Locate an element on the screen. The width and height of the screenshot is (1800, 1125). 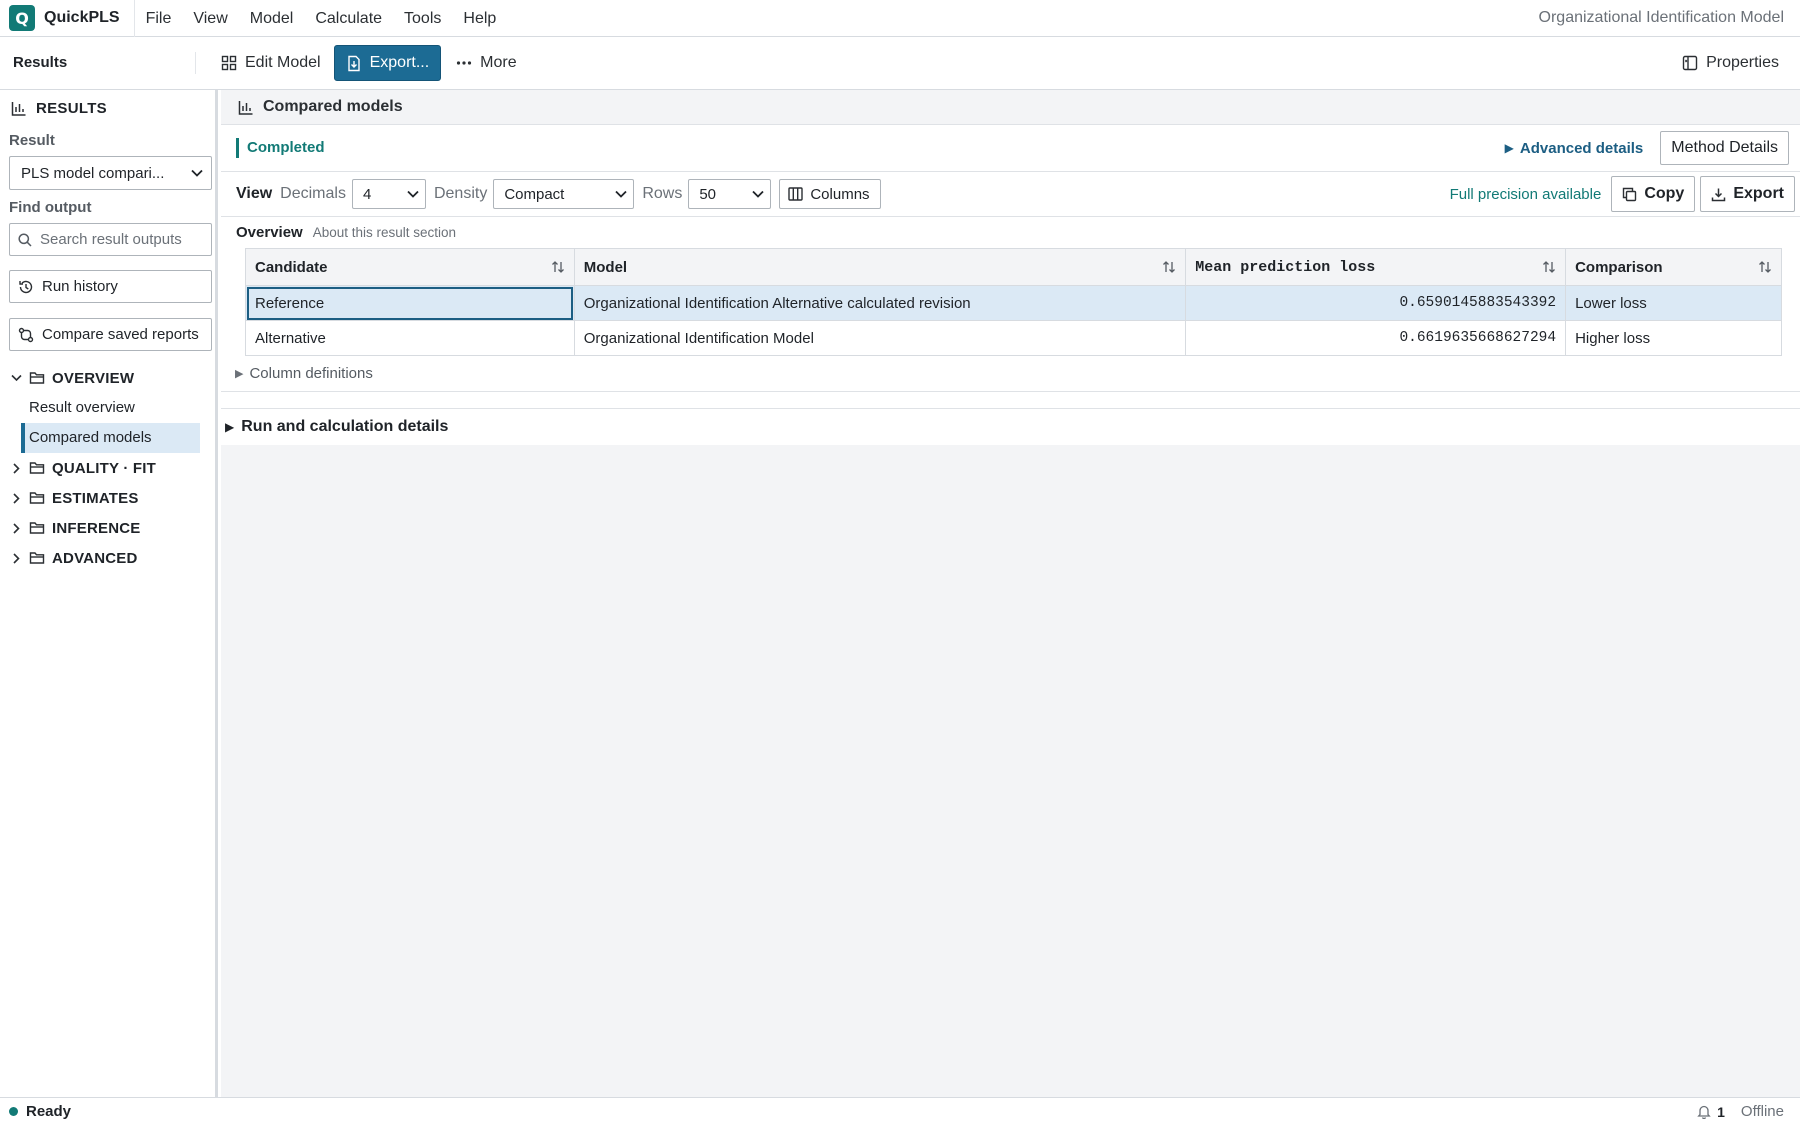
run-details-toggle: ▶ Run and calculation details is located at coordinates (1010, 427).